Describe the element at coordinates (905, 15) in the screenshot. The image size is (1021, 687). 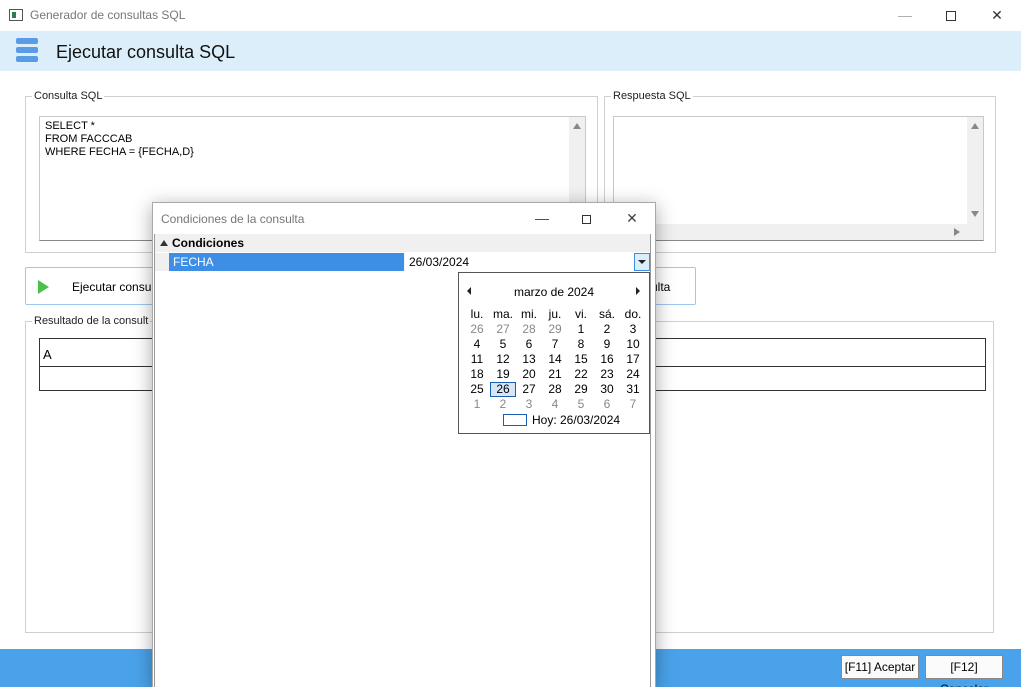
I see `minimize-button: —` at that location.